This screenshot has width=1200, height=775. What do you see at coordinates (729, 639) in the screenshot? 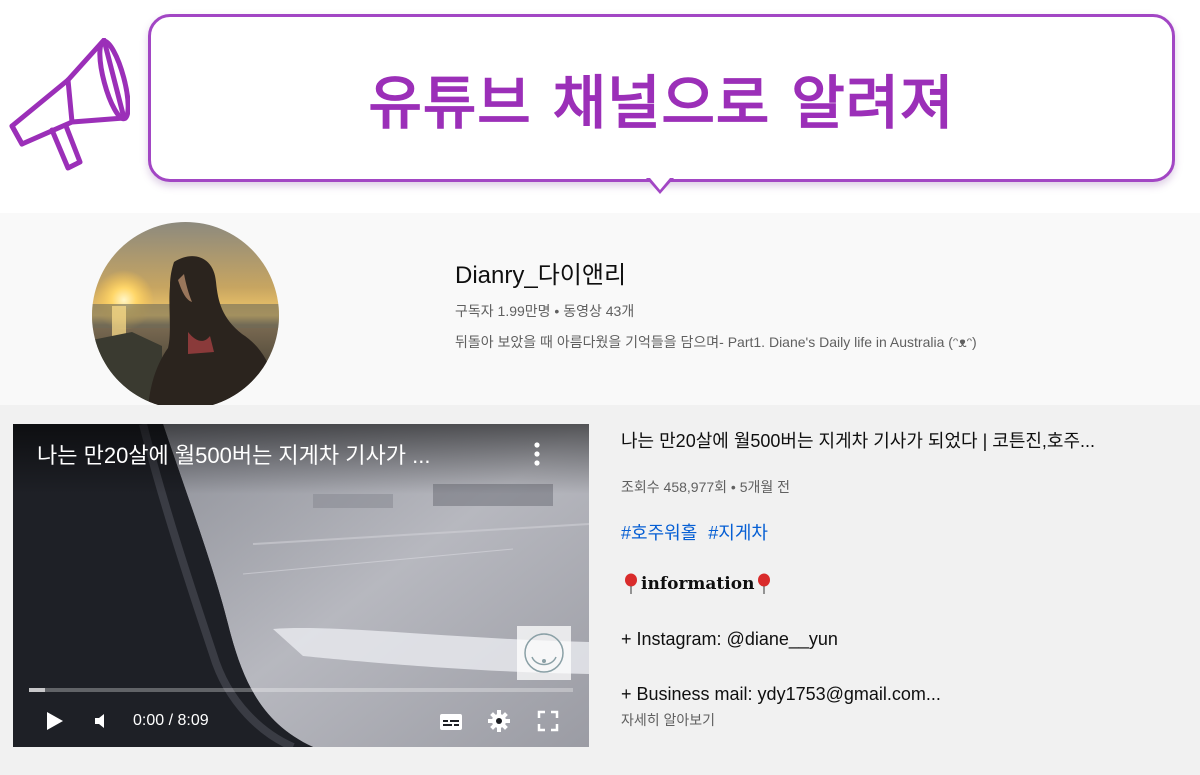
I see `instagram-line: + Instagram: @diane__yun` at bounding box center [729, 639].